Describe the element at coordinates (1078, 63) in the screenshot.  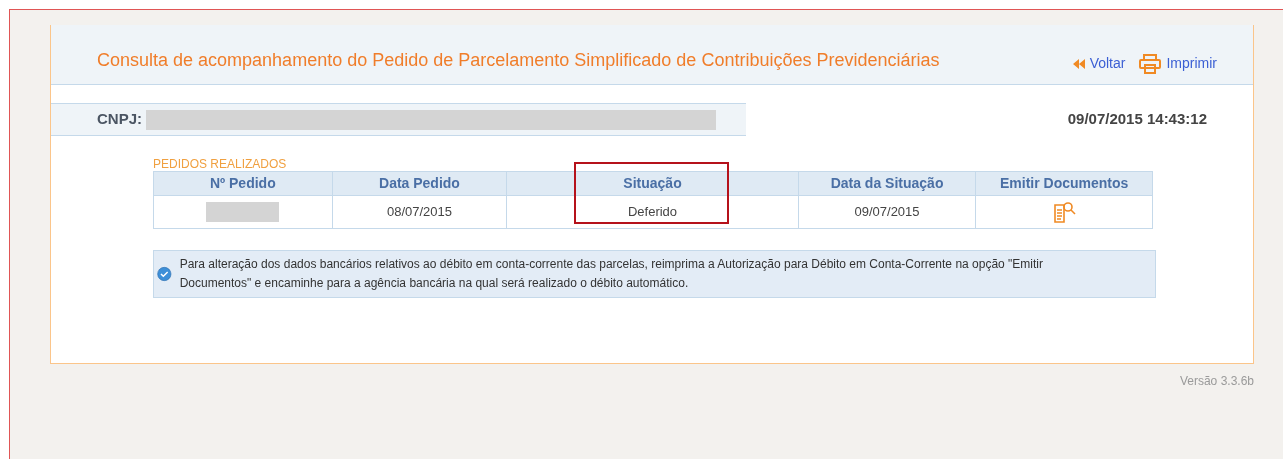
I see `double-arrow-left-icon` at that location.